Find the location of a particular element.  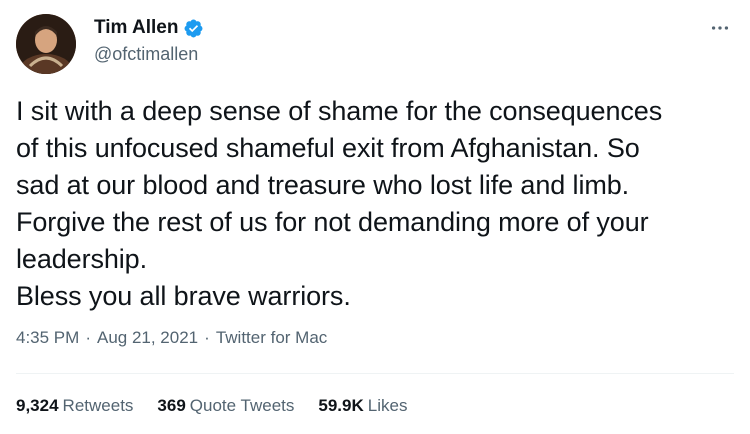

tweet-source: Twitter for Mac is located at coordinates (271, 338).